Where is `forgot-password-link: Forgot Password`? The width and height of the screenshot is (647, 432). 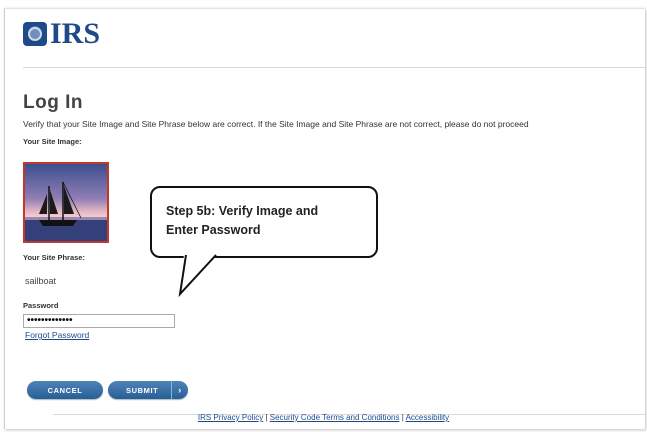
forgot-password-link: Forgot Password is located at coordinates (57, 335).